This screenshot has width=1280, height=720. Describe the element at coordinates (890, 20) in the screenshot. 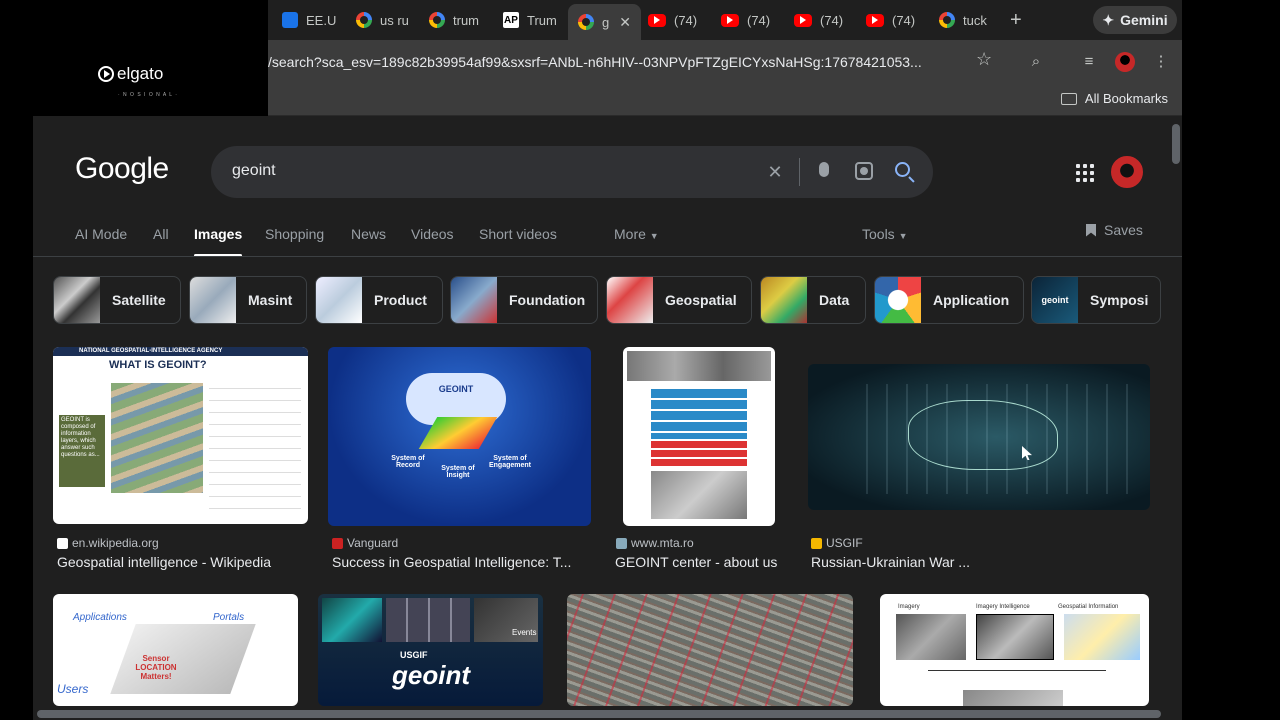

I see `tab-9: (74)` at that location.